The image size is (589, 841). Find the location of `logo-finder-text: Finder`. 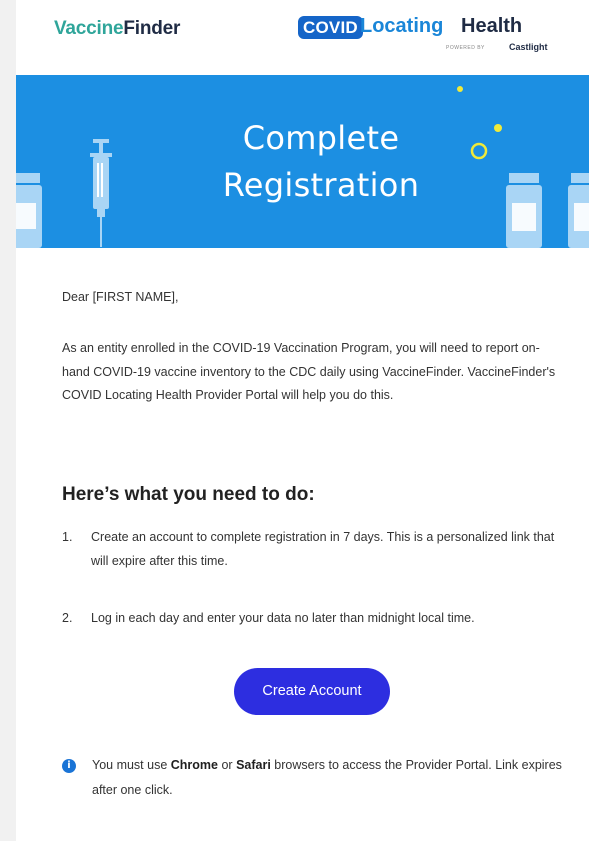

logo-finder-text: Finder is located at coordinates (152, 28).